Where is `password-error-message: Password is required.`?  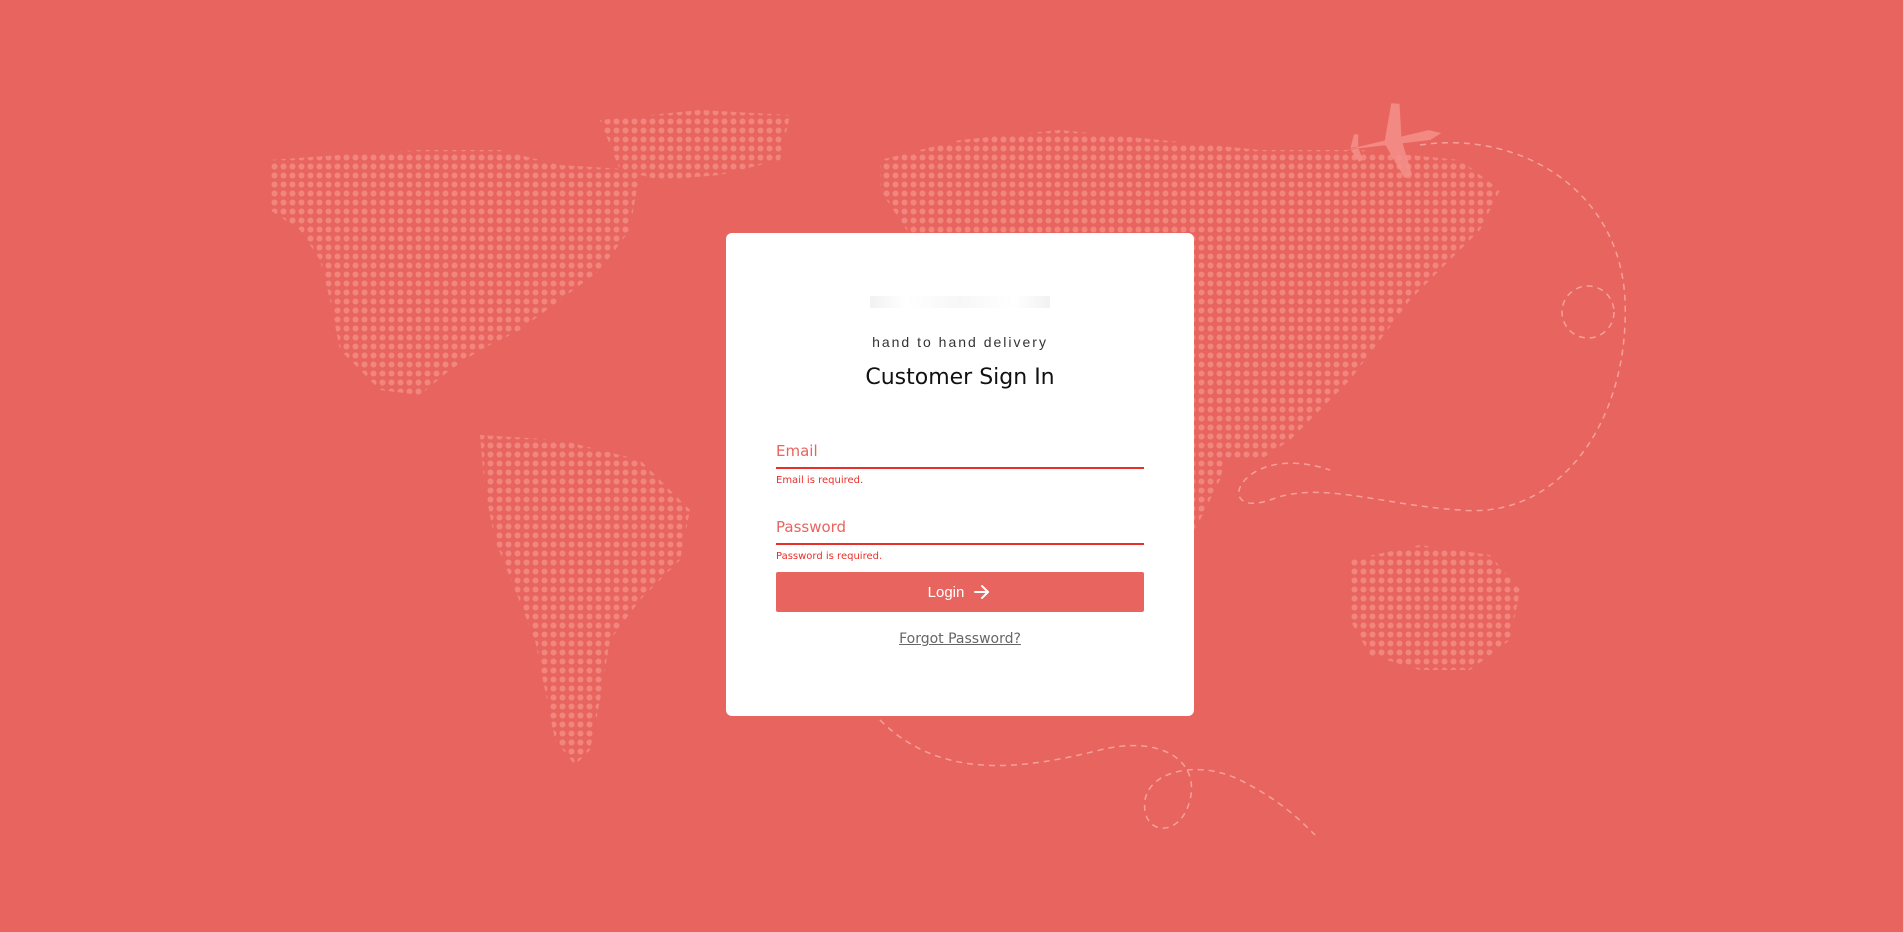 password-error-message: Password is required. is located at coordinates (829, 556).